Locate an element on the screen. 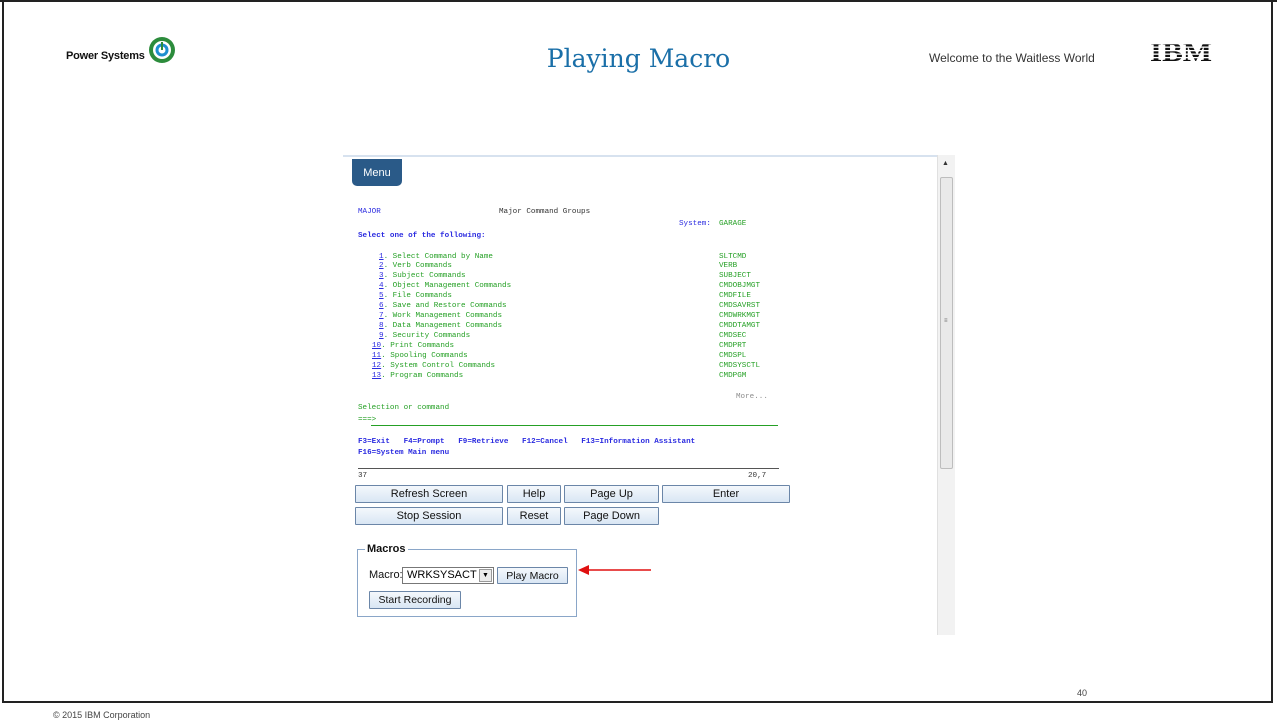  option-number: 13 is located at coordinates (377, 376).